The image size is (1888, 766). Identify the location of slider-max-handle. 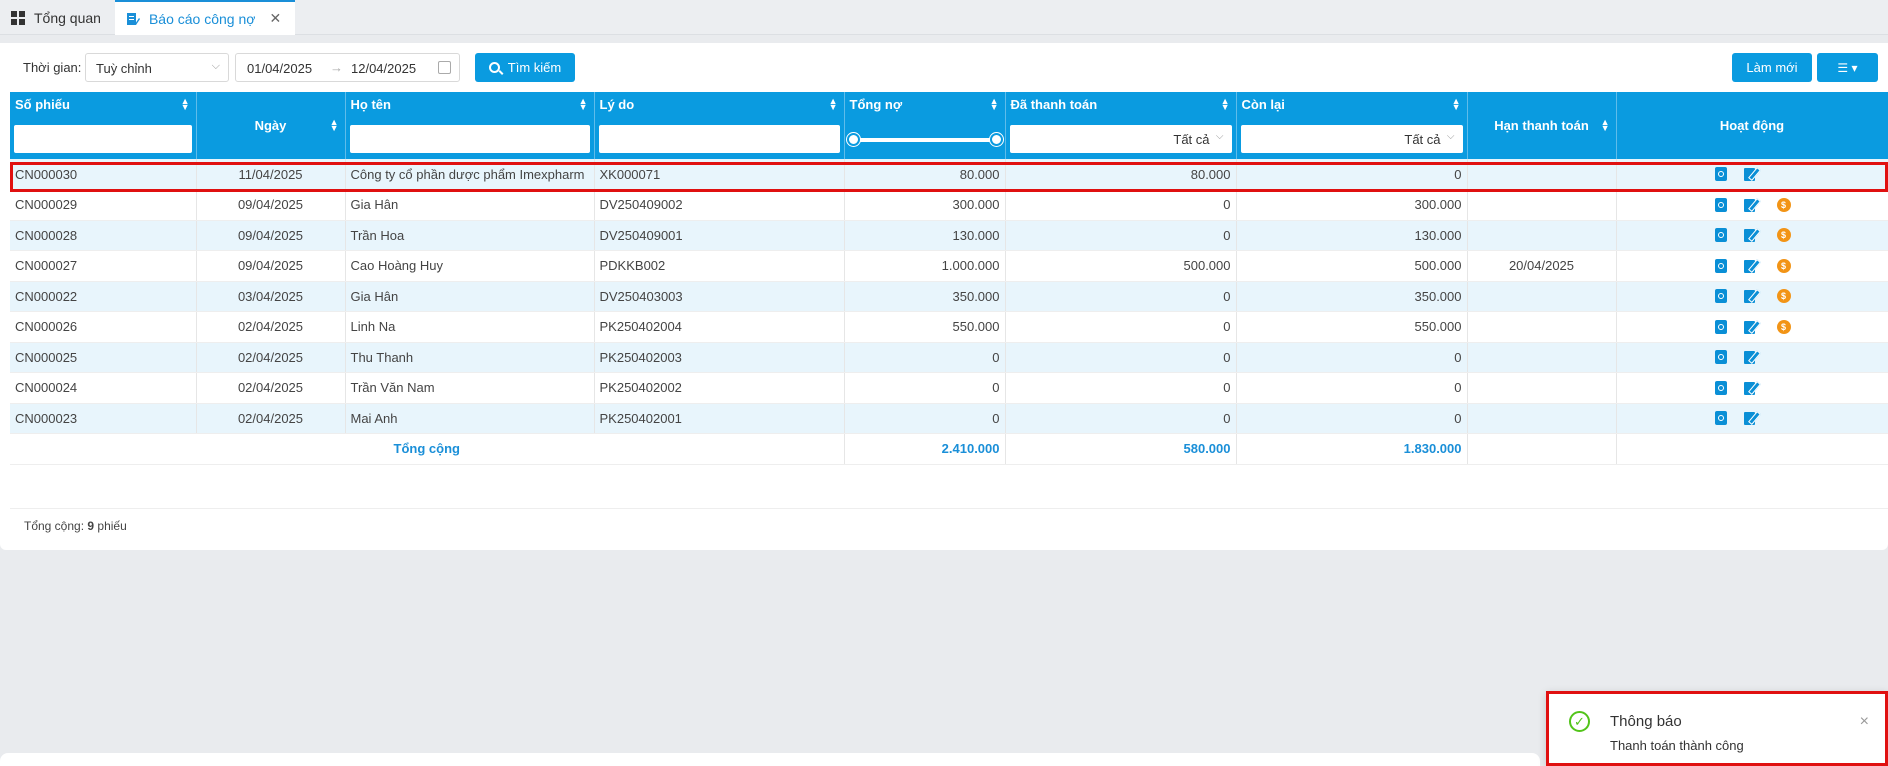
(996, 139).